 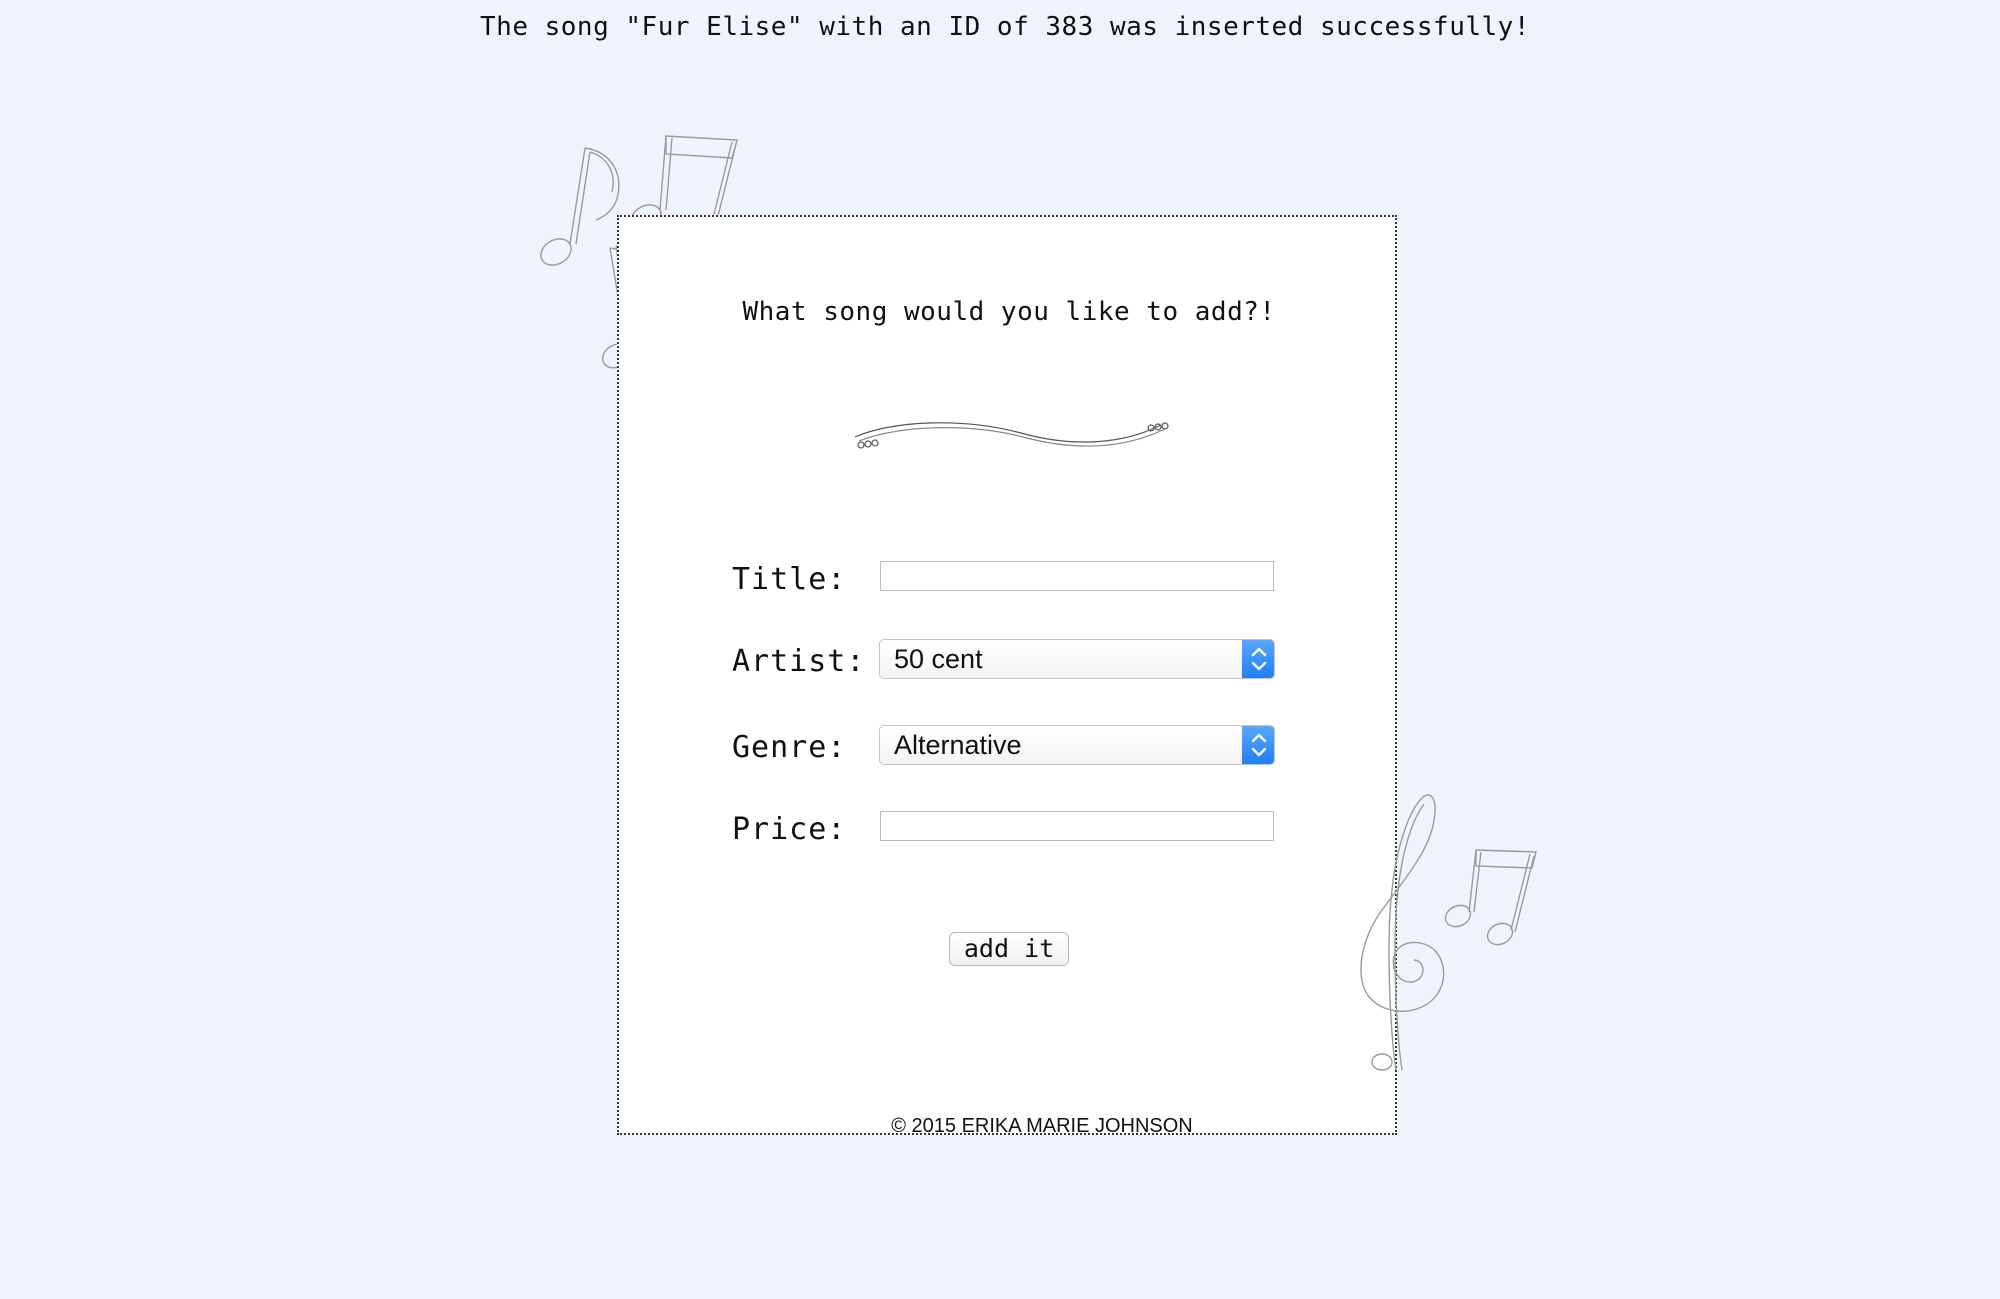 I want to click on price-label: Price:, so click(x=789, y=829).